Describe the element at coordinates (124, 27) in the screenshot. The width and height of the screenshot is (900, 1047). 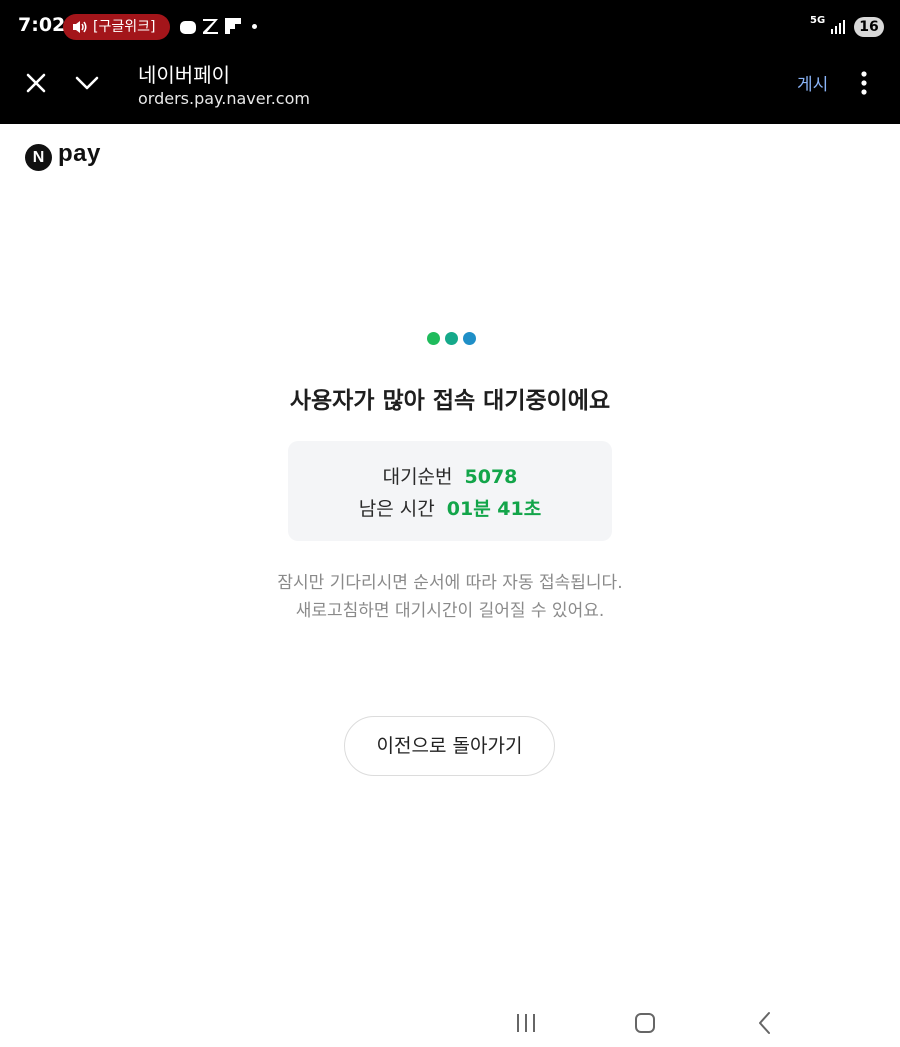
I see `alert-pill-label: [구글위크]` at that location.